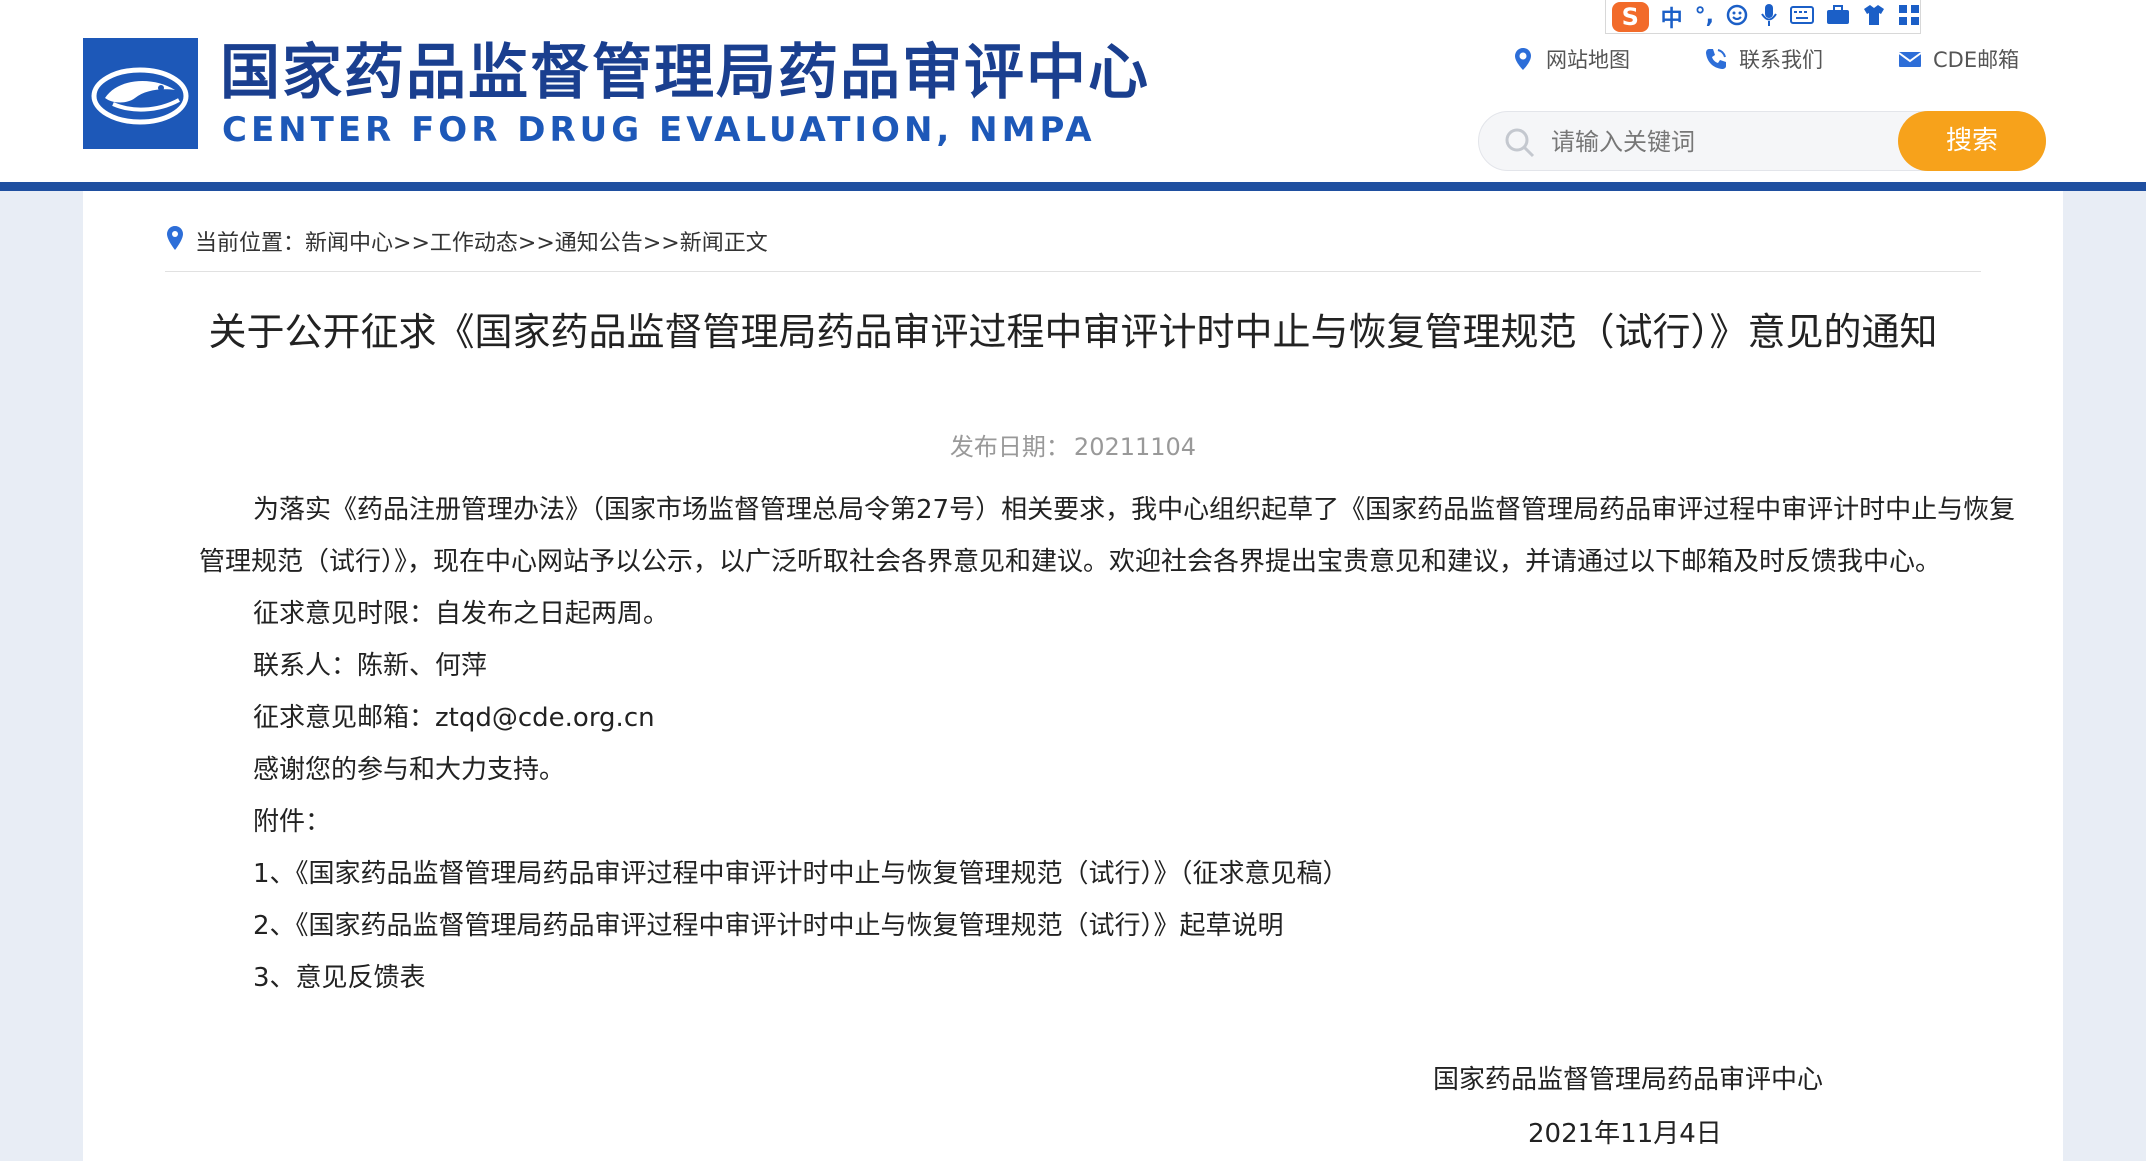 This screenshot has height=1161, width=2146. Describe the element at coordinates (1520, 145) in the screenshot. I see `search-icon` at that location.